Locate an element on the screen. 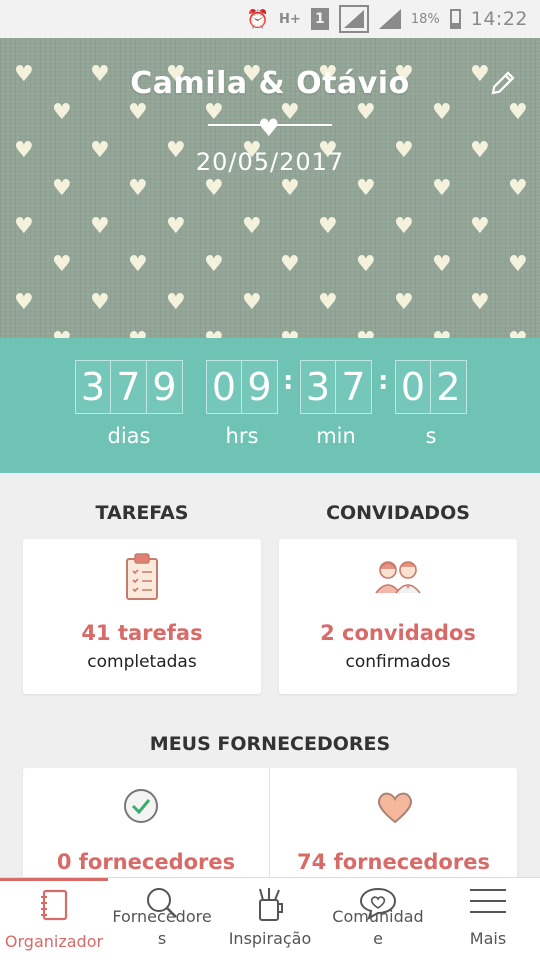  wedding-date: 20/05/2017 is located at coordinates (270, 162).